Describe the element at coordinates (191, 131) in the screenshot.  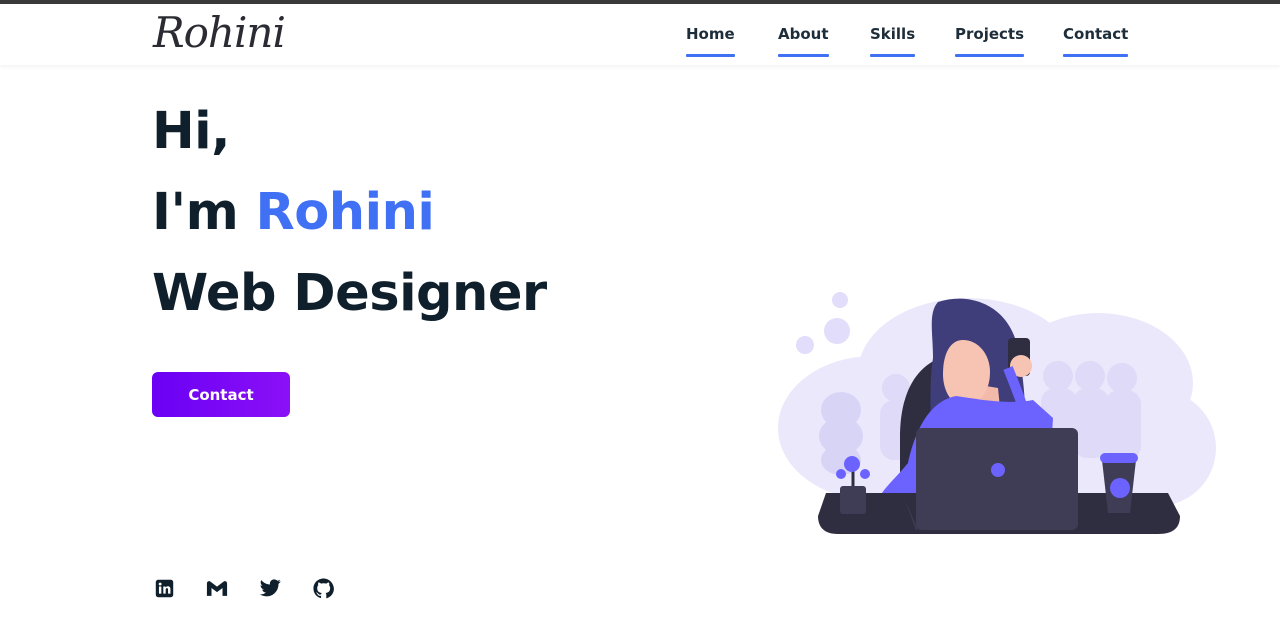
I see `hero-greeting: Hi,` at that location.